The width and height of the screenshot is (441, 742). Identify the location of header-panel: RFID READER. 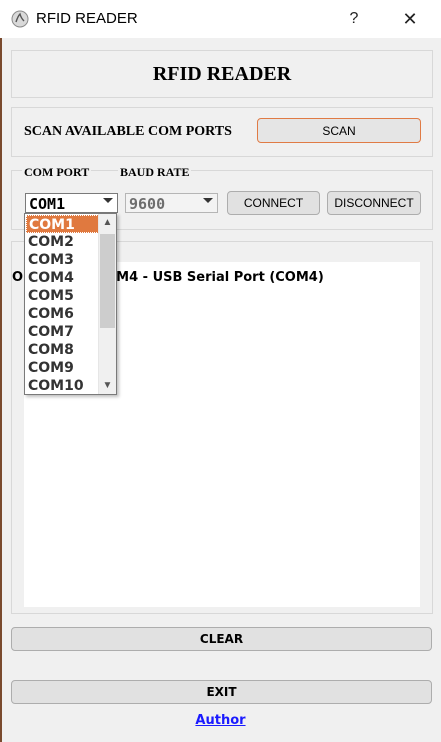
(222, 74).